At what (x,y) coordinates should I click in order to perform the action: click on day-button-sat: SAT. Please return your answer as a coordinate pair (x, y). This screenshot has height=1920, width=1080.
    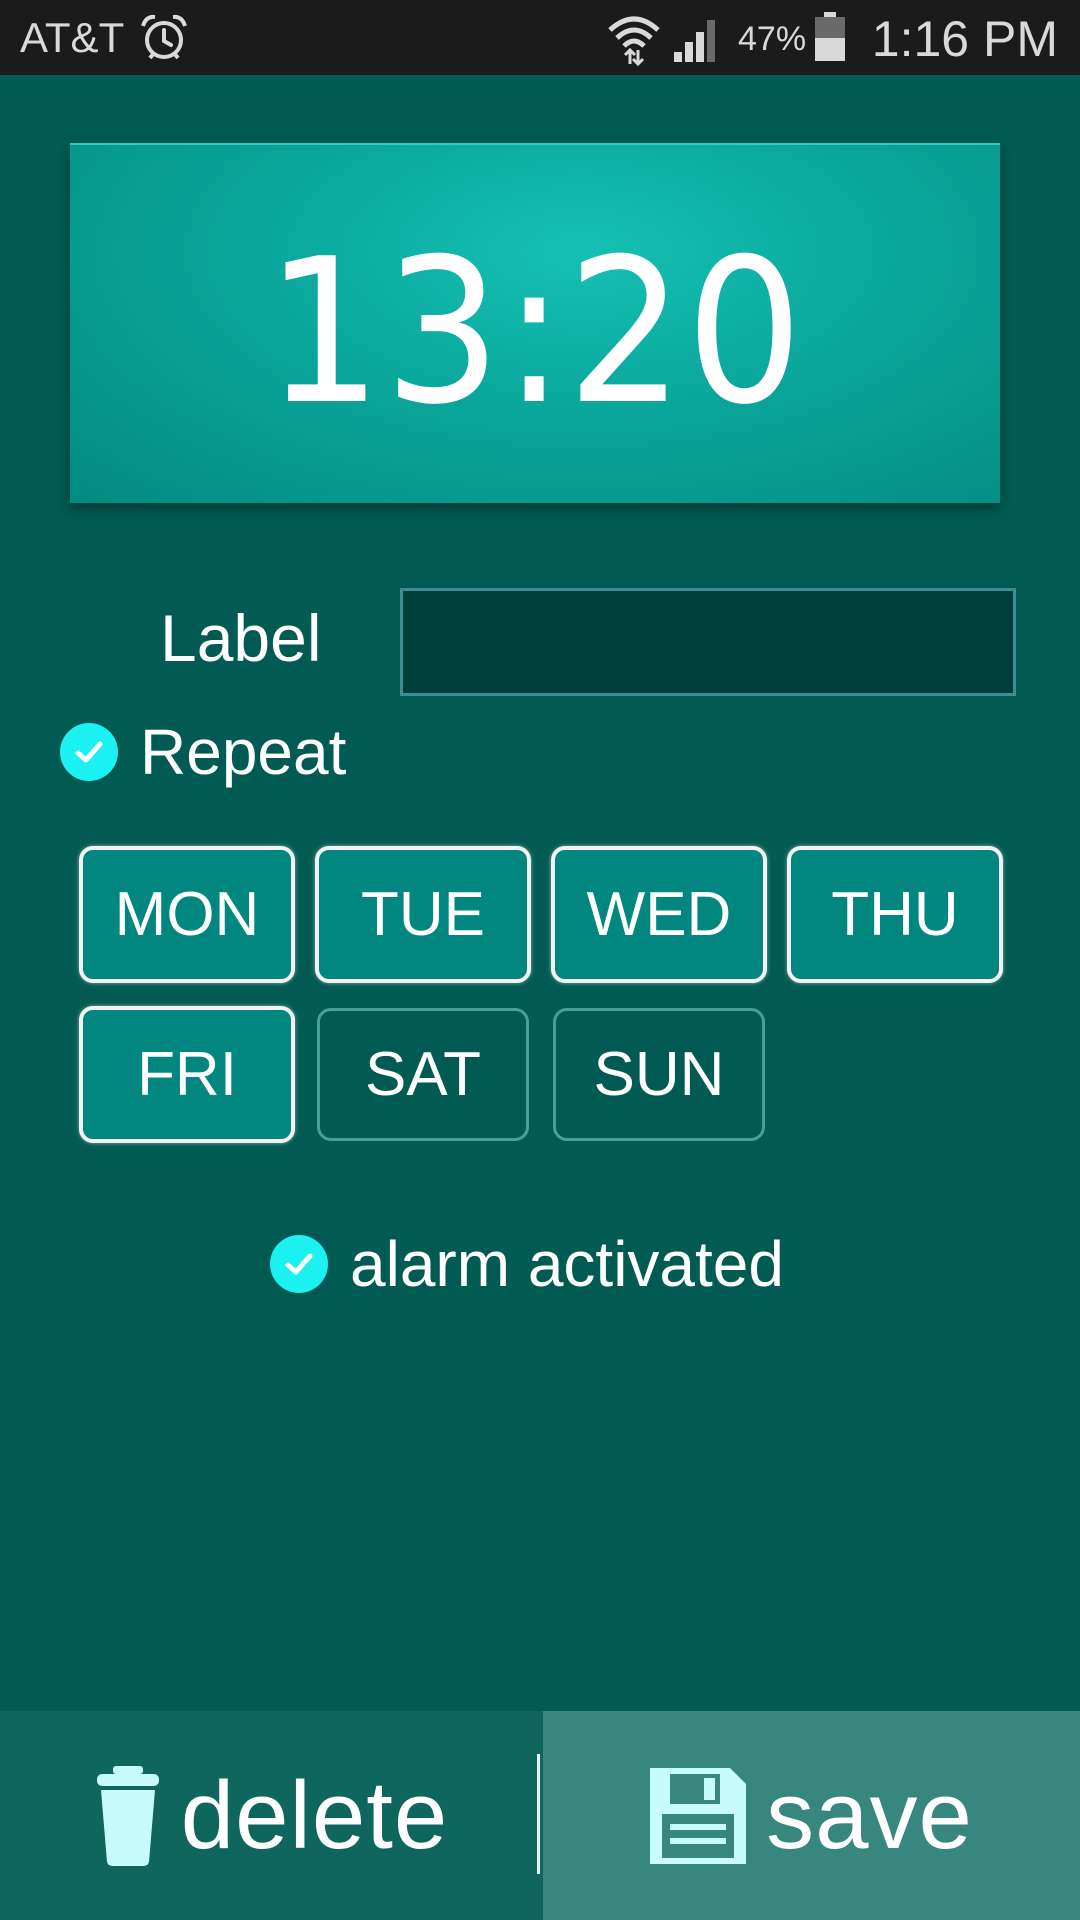
    Looking at the image, I should click on (423, 1074).